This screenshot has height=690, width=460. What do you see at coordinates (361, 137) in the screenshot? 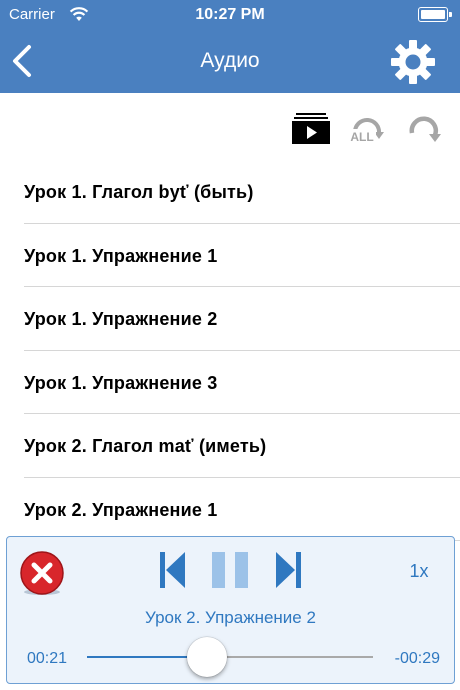
I see `repeat-all-label: ALL` at bounding box center [361, 137].